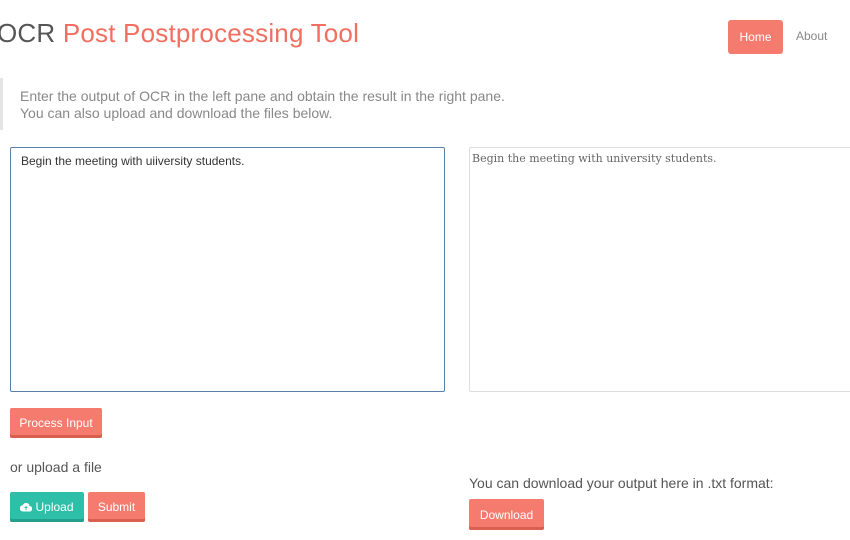 This screenshot has width=850, height=540. Describe the element at coordinates (56, 467) in the screenshot. I see `upload-prompt: or upload a file` at that location.